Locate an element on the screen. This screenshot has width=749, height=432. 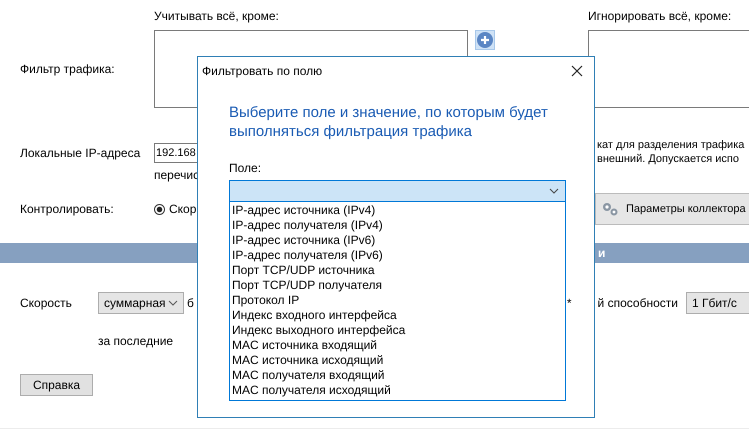
label-text: б is located at coordinates (190, 303).